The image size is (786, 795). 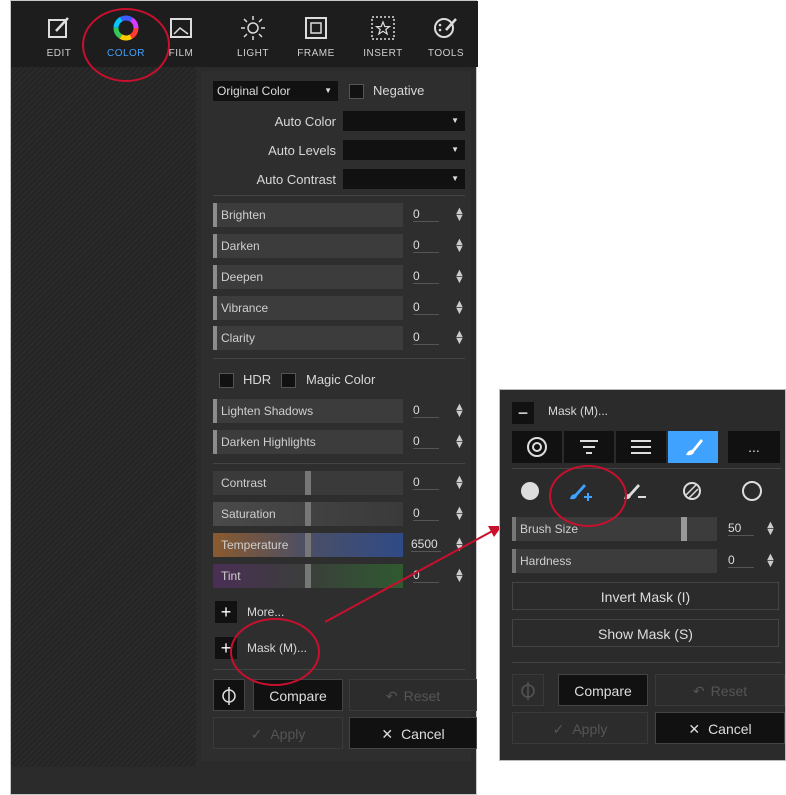 I want to click on tab-insert: INSERT, so click(x=383, y=34).